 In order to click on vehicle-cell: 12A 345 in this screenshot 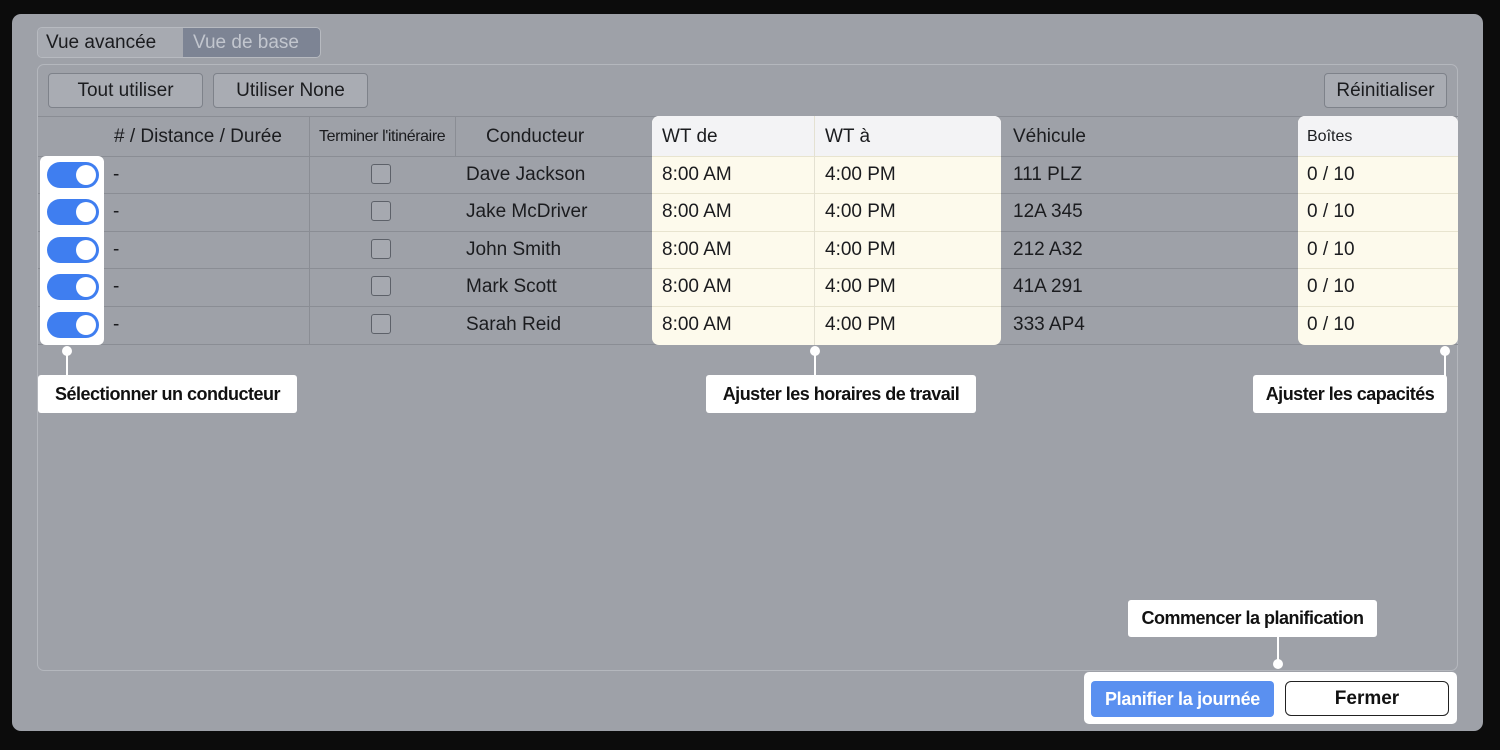, I will do `click(1048, 211)`.